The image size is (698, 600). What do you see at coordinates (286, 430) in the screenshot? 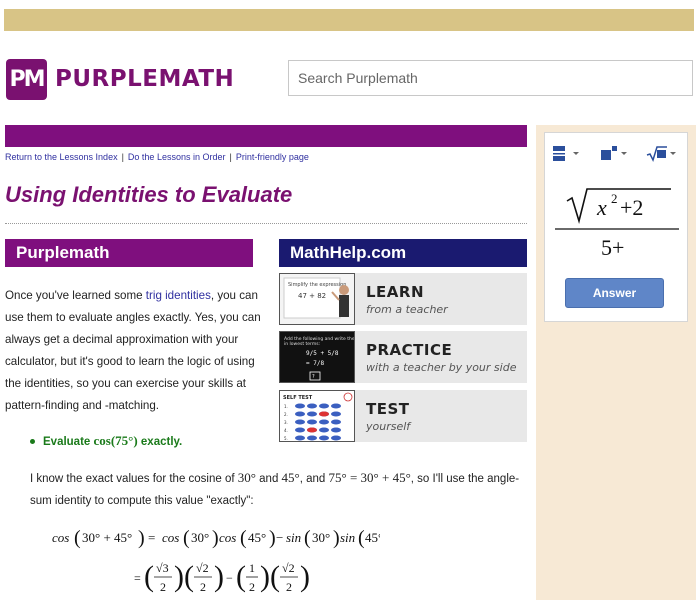
I see `svg-text: 4.` at bounding box center [286, 430].